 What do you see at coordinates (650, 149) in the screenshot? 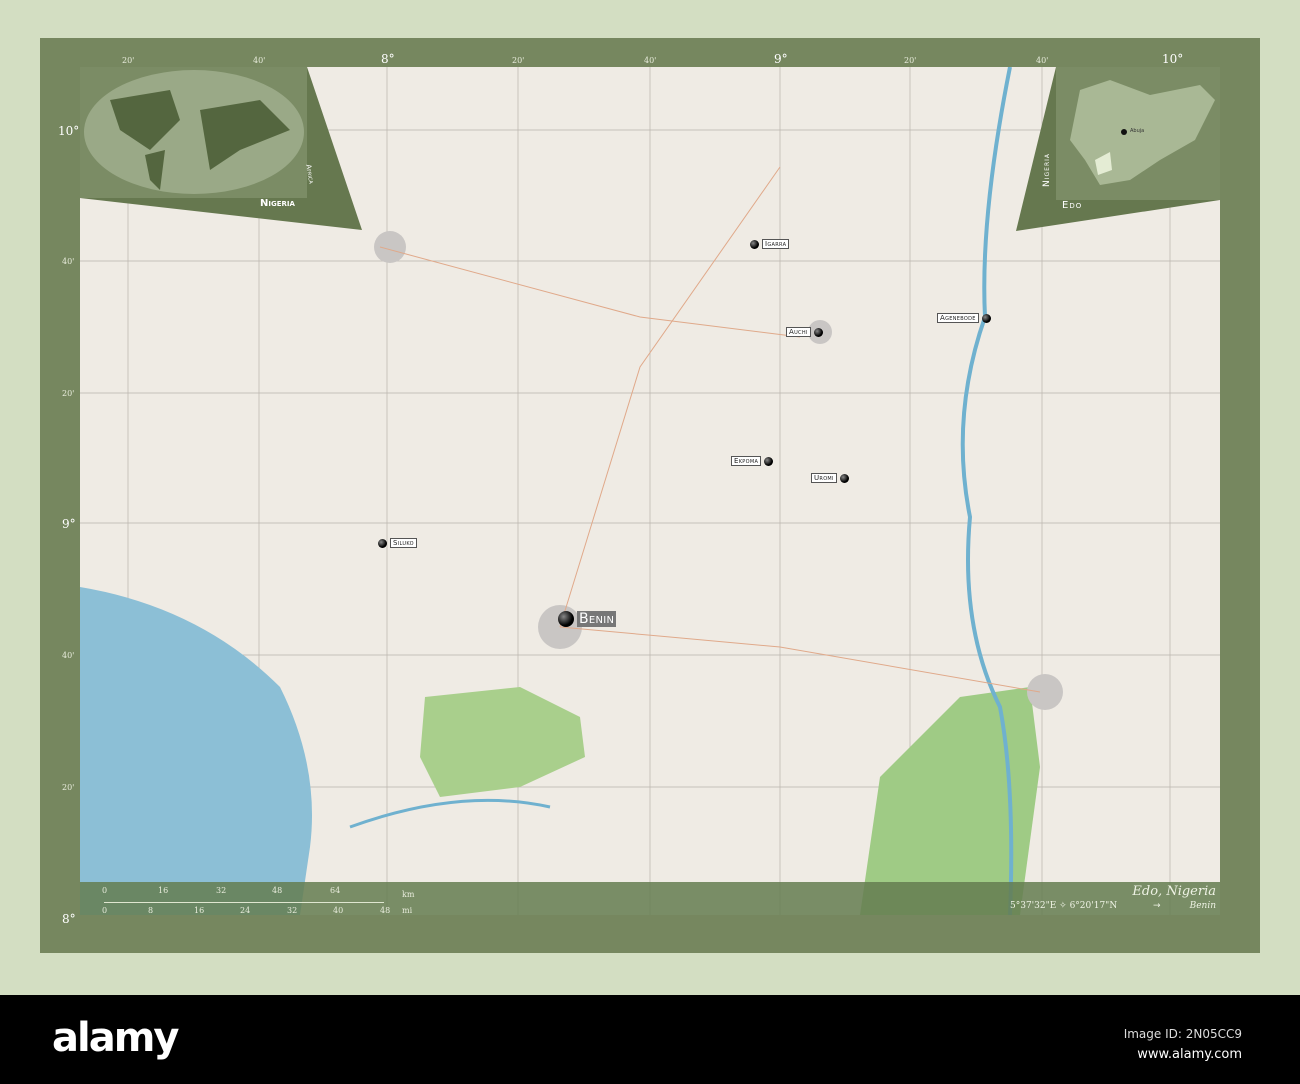
I see `inset-overlays` at bounding box center [650, 149].